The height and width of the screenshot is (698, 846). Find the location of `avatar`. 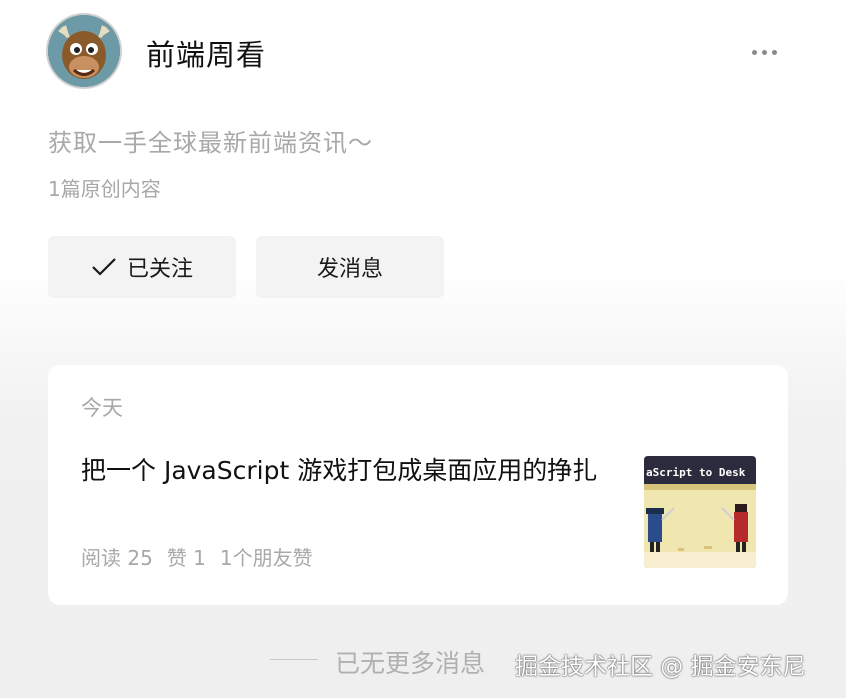

avatar is located at coordinates (84, 51).